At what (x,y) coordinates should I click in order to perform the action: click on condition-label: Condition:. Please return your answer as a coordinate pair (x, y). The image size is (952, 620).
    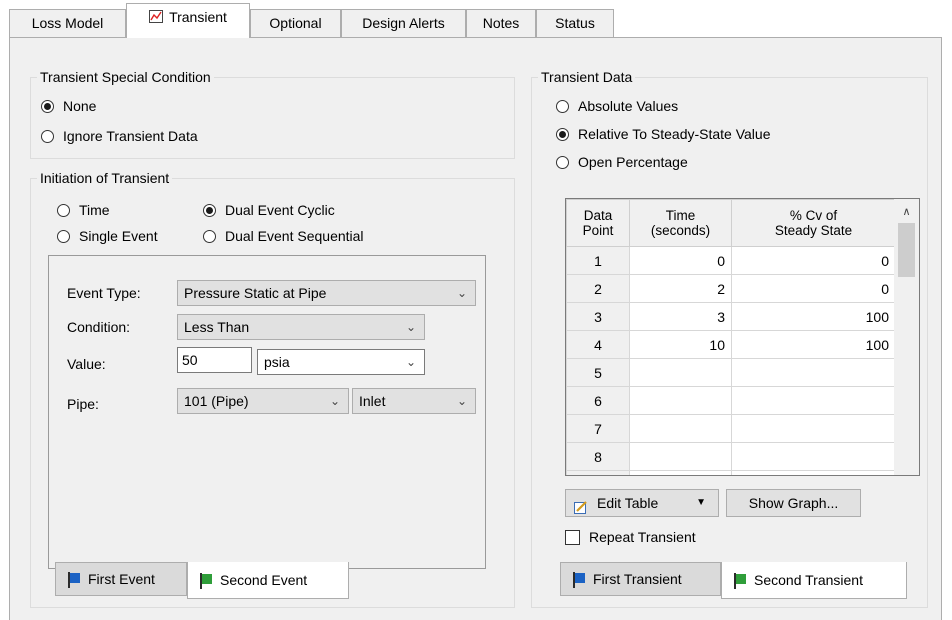
    Looking at the image, I should click on (99, 327).